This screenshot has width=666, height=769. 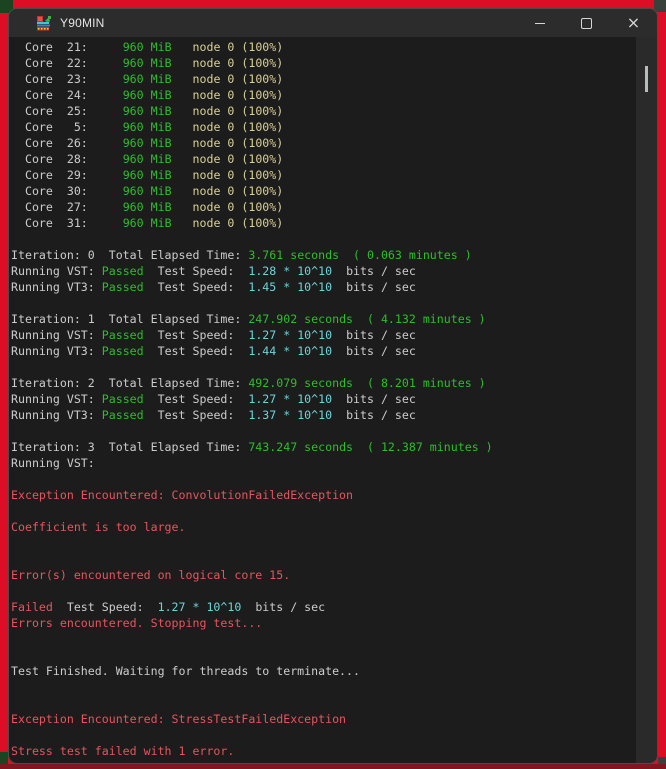 What do you see at coordinates (646, 79) in the screenshot?
I see `scrollbar-thumb` at bounding box center [646, 79].